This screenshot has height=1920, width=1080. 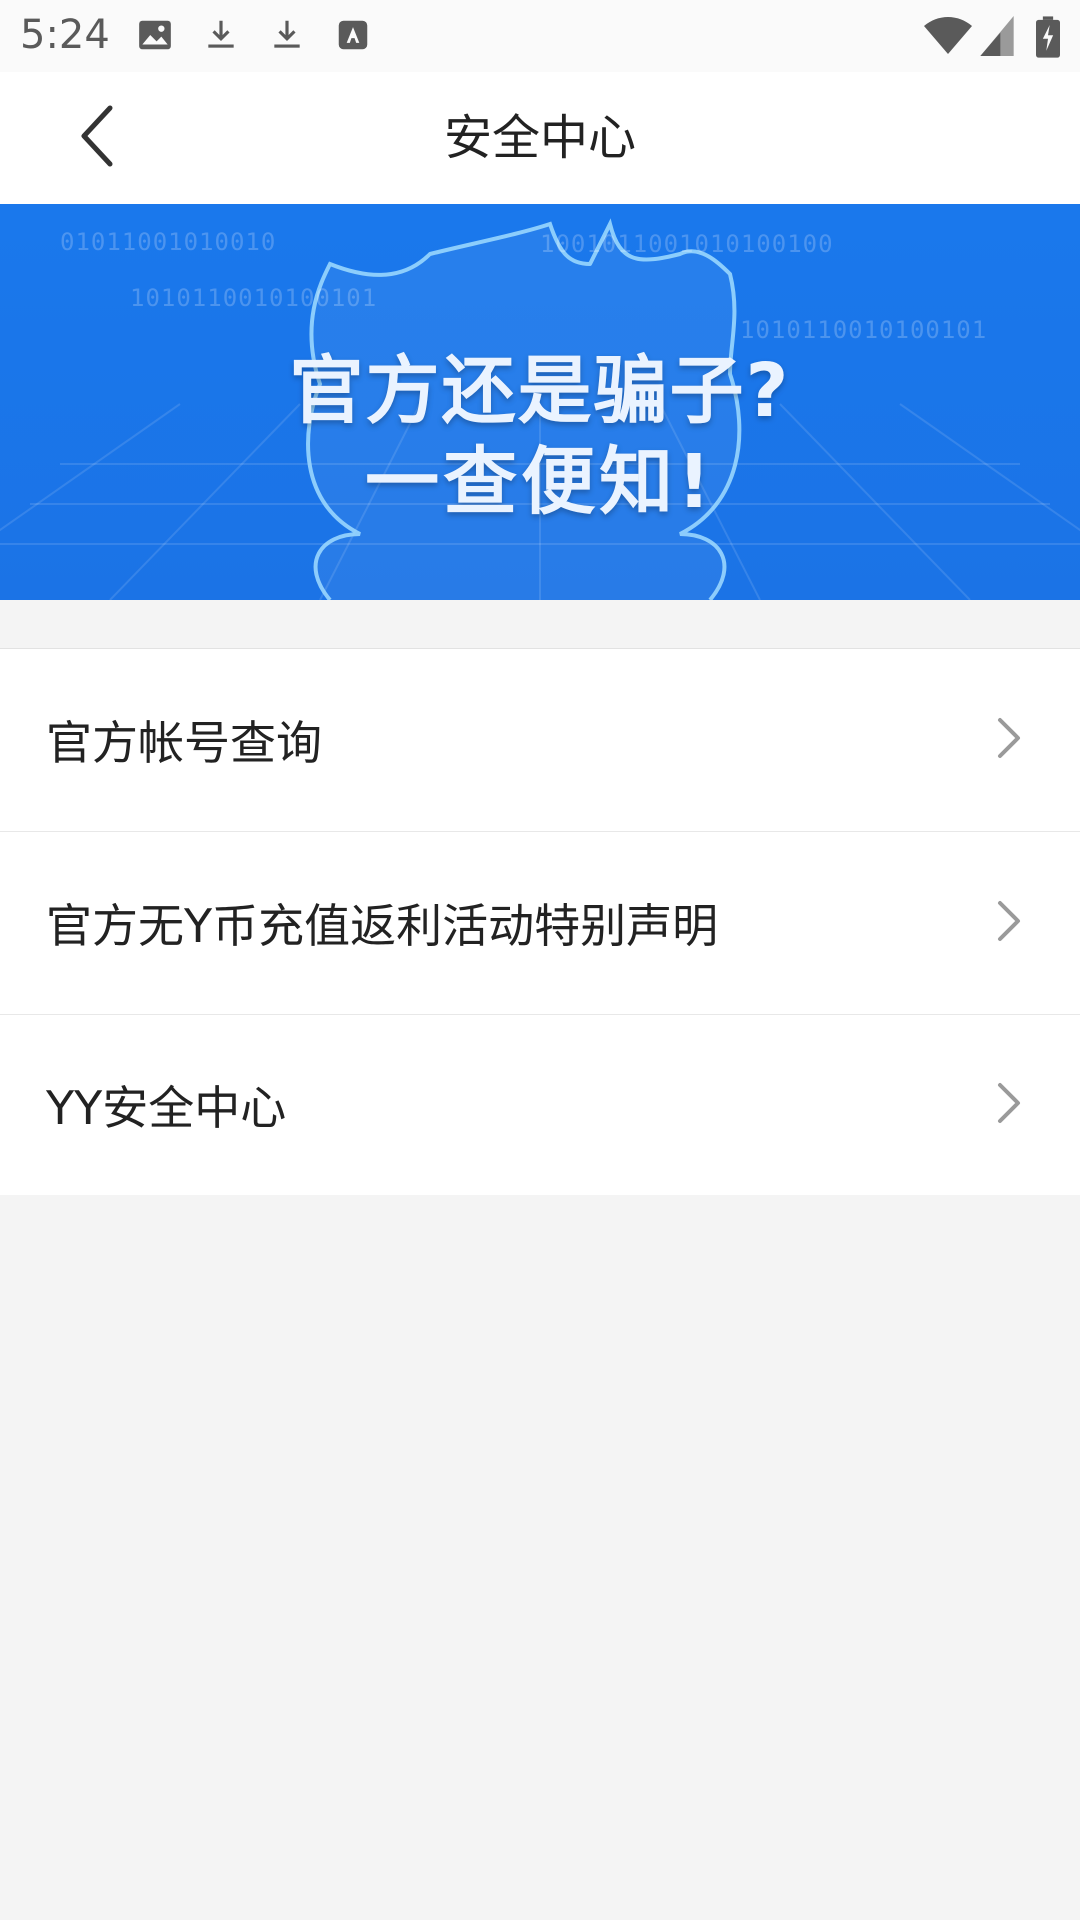 What do you see at coordinates (687, 244) in the screenshot?
I see `banner-binary-text: 1001011001010100100` at bounding box center [687, 244].